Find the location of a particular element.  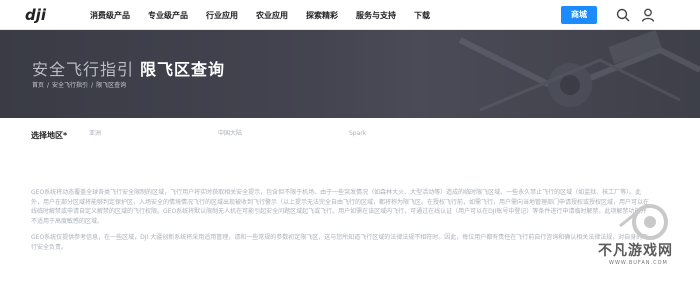

nav-link-consumer: 消费级产品 is located at coordinates (110, 15).